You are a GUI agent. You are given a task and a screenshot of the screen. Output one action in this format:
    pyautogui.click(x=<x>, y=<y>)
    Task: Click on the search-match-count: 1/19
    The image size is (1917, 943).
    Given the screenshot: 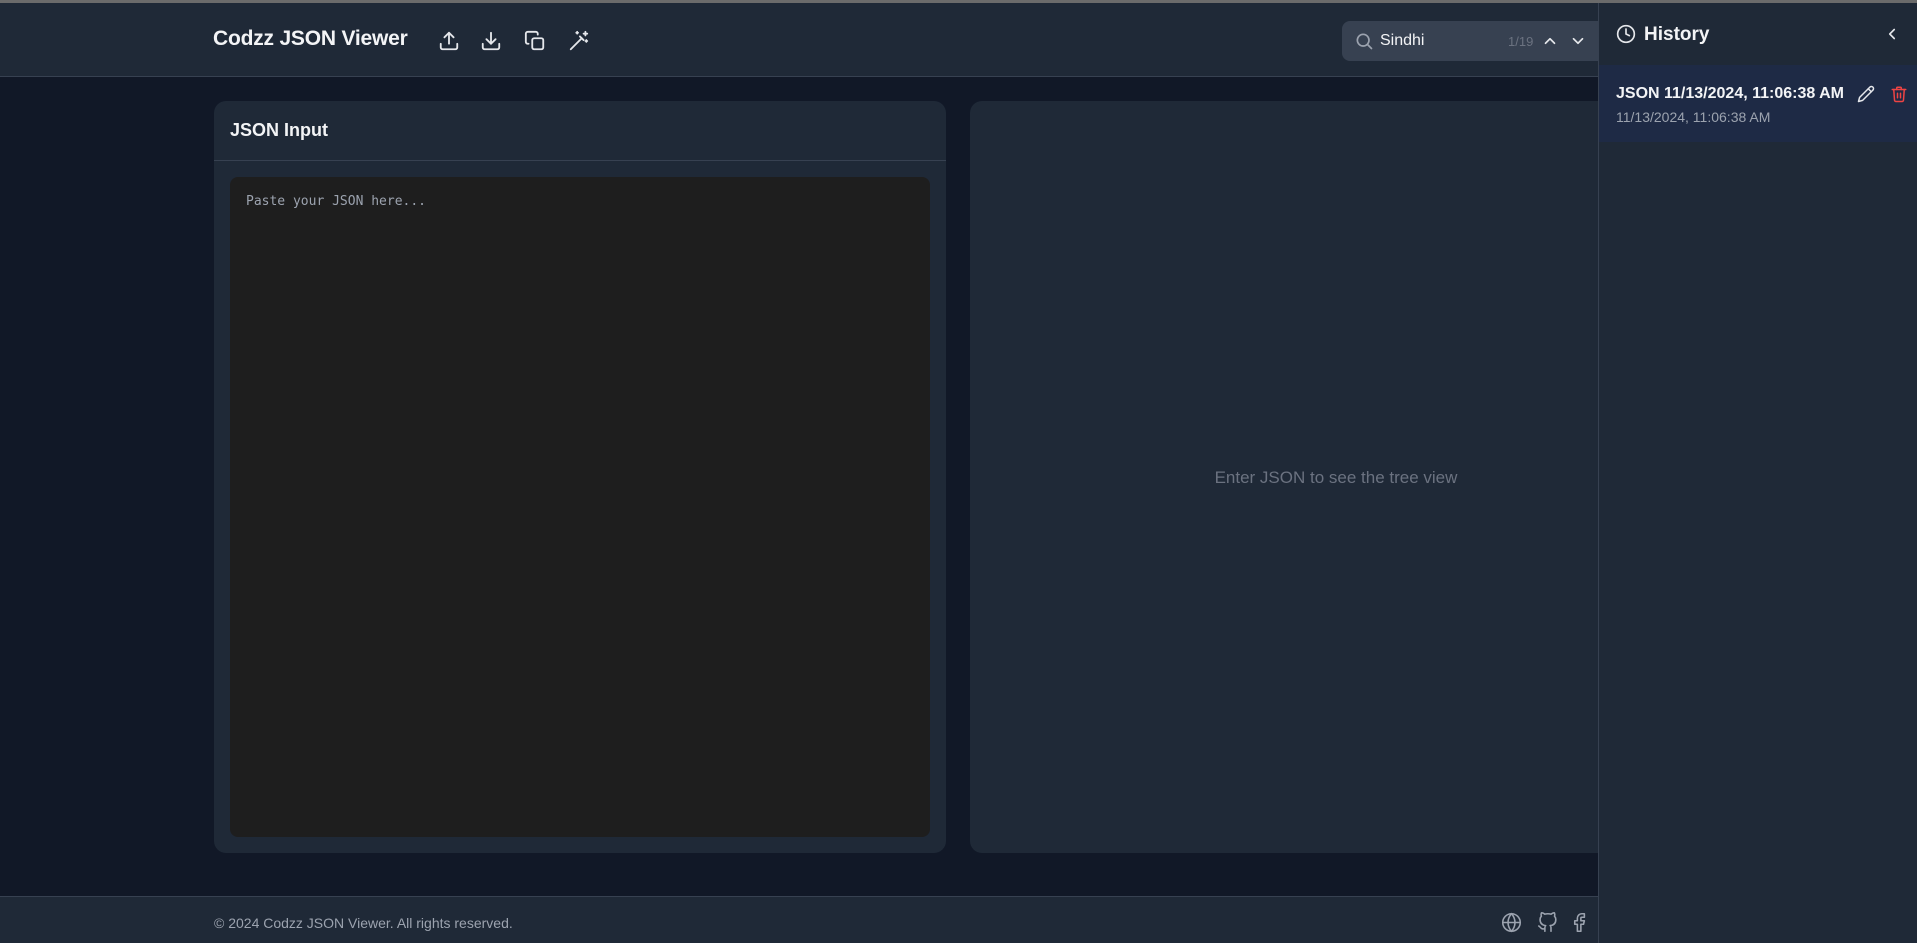 What is the action you would take?
    pyautogui.click(x=1521, y=41)
    